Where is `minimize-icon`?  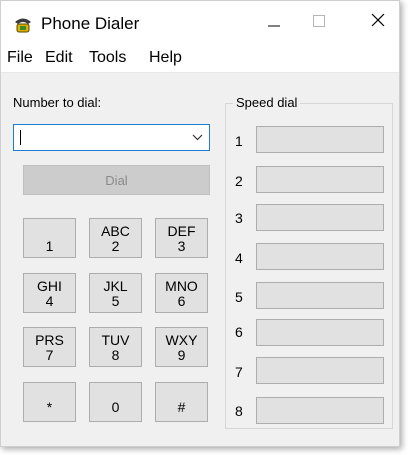
minimize-icon is located at coordinates (274, 23).